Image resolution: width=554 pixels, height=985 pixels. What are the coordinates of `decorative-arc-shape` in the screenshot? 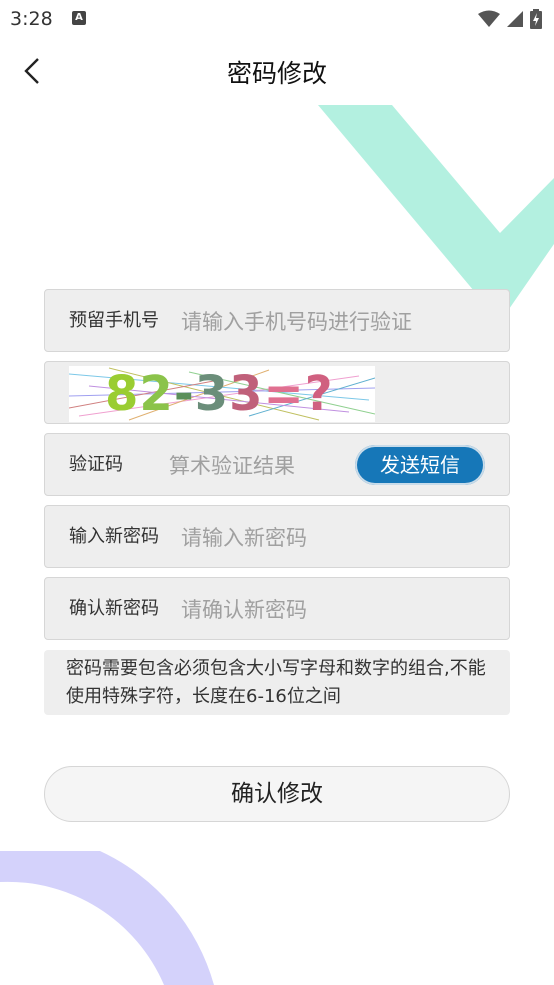 It's located at (107, 918).